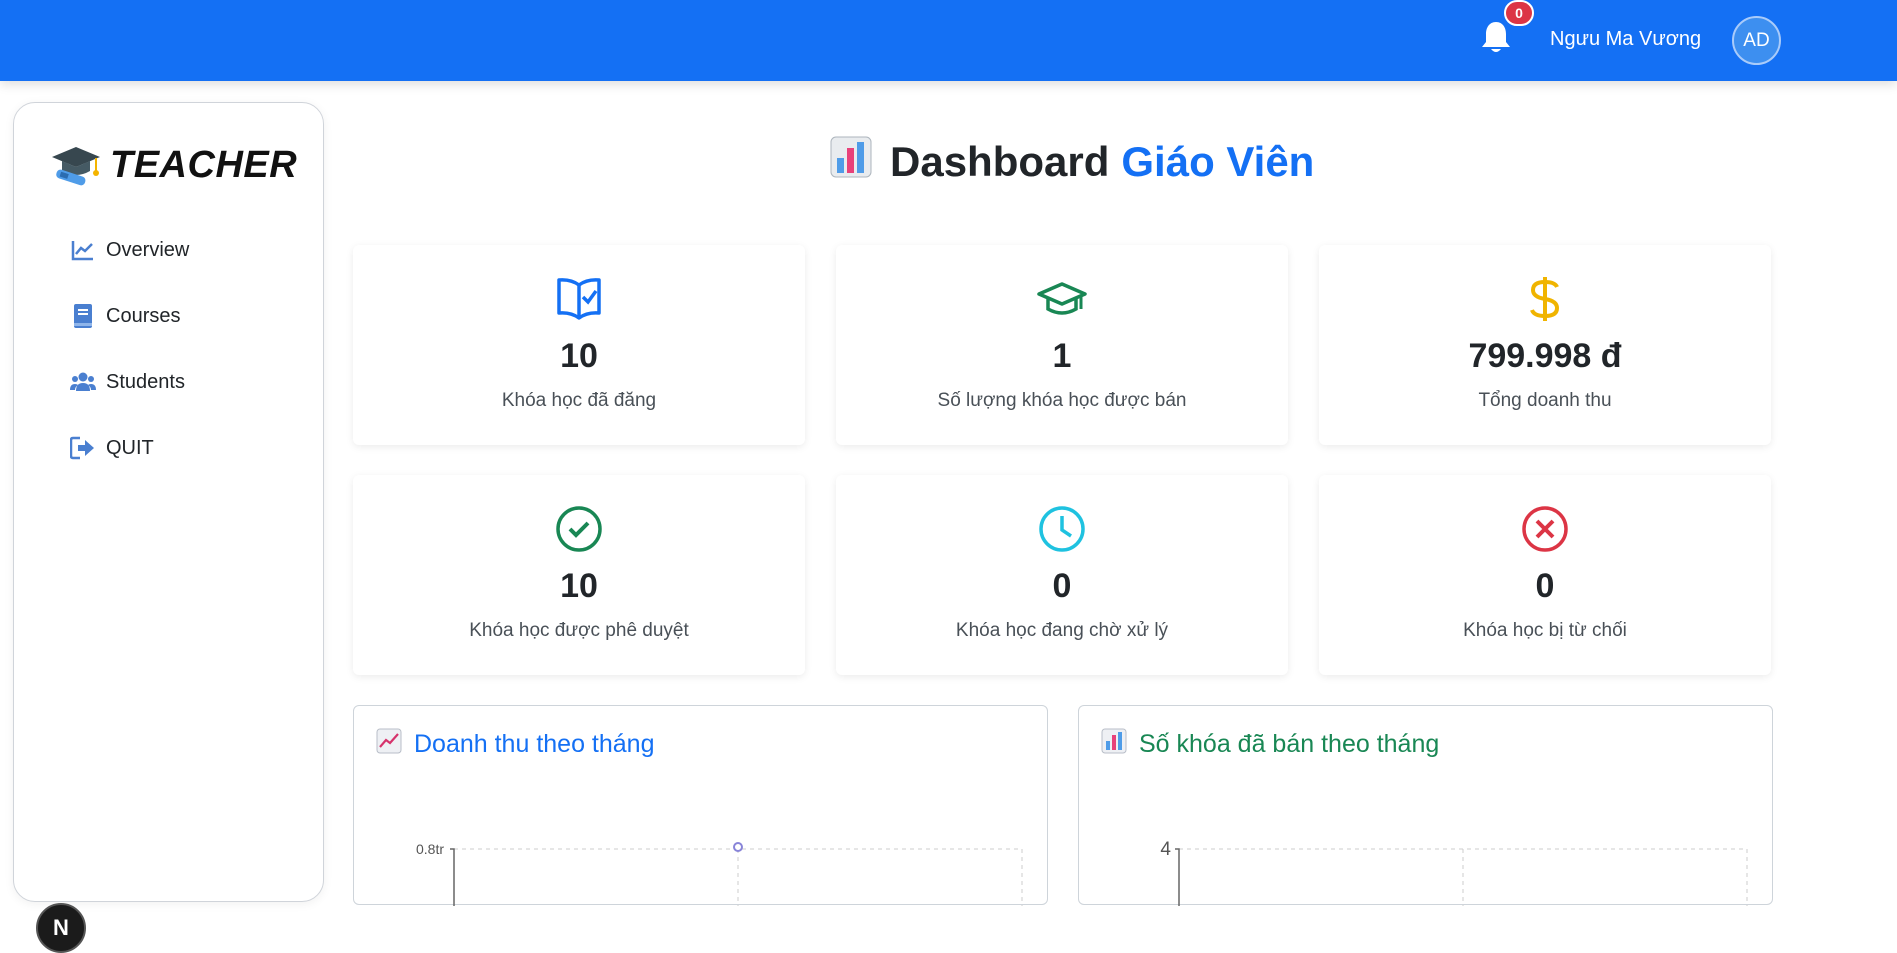  Describe the element at coordinates (1625, 39) in the screenshot. I see `user-name: Ngưu Ma Vương` at that location.